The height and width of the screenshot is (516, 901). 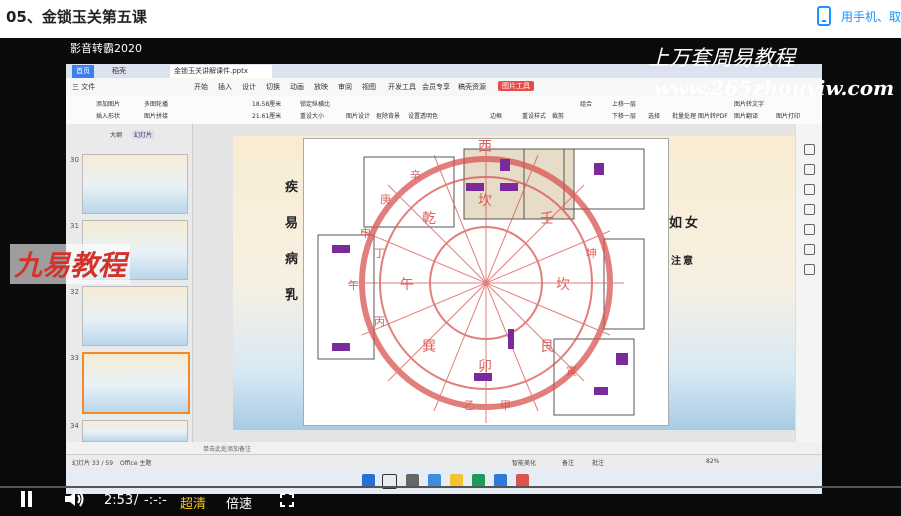 What do you see at coordinates (76, 17) in the screenshot?
I see `page-title: 05、金锁玉关第五课` at bounding box center [76, 17].